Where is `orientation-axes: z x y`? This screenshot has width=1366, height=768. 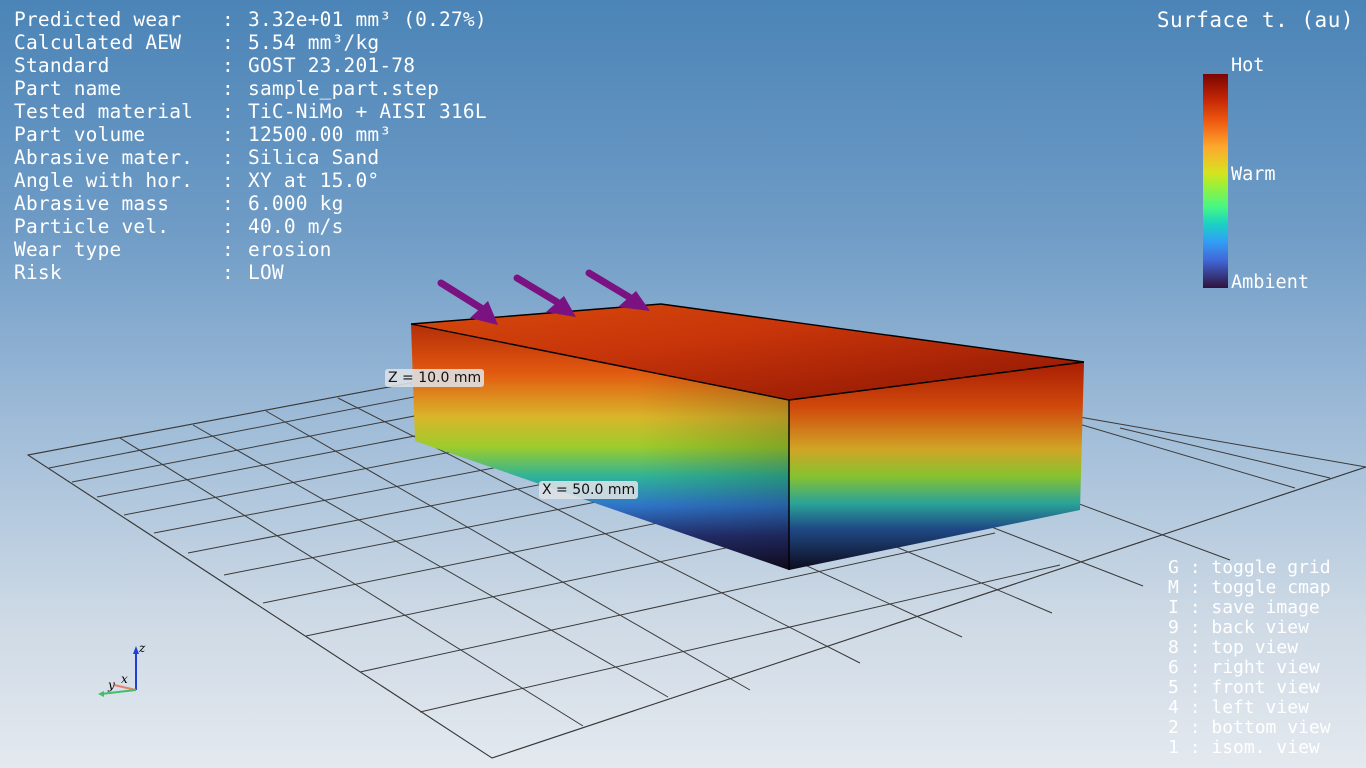
orientation-axes: z x y is located at coordinates (122, 669).